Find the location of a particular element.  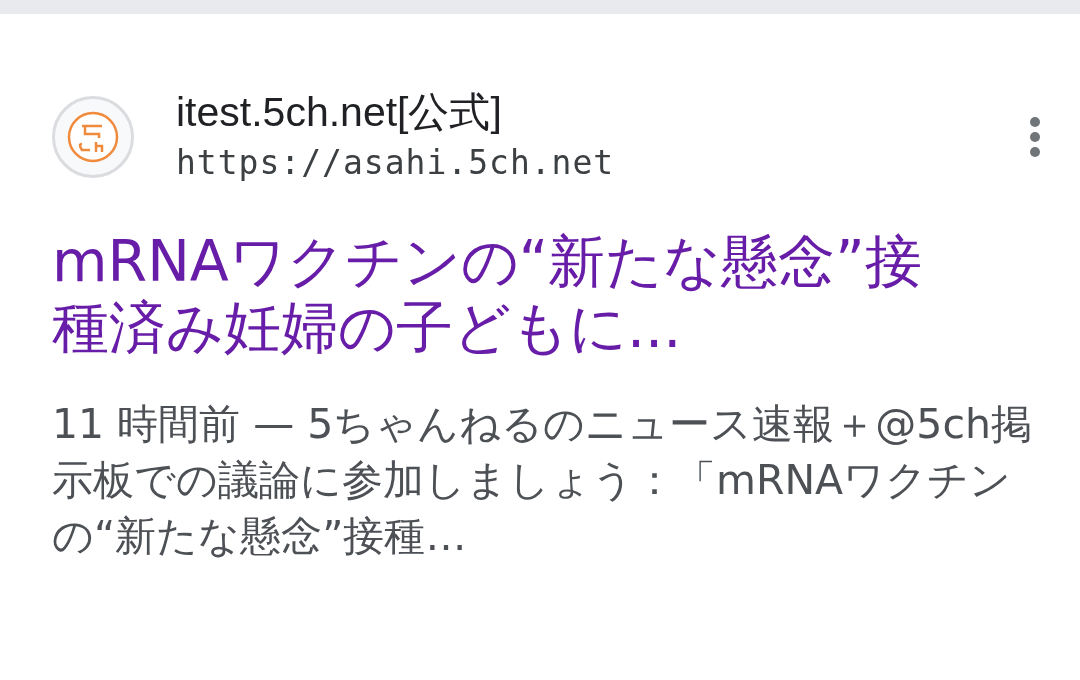

site-name: itest.5ch.net[公式] is located at coordinates (581, 112).